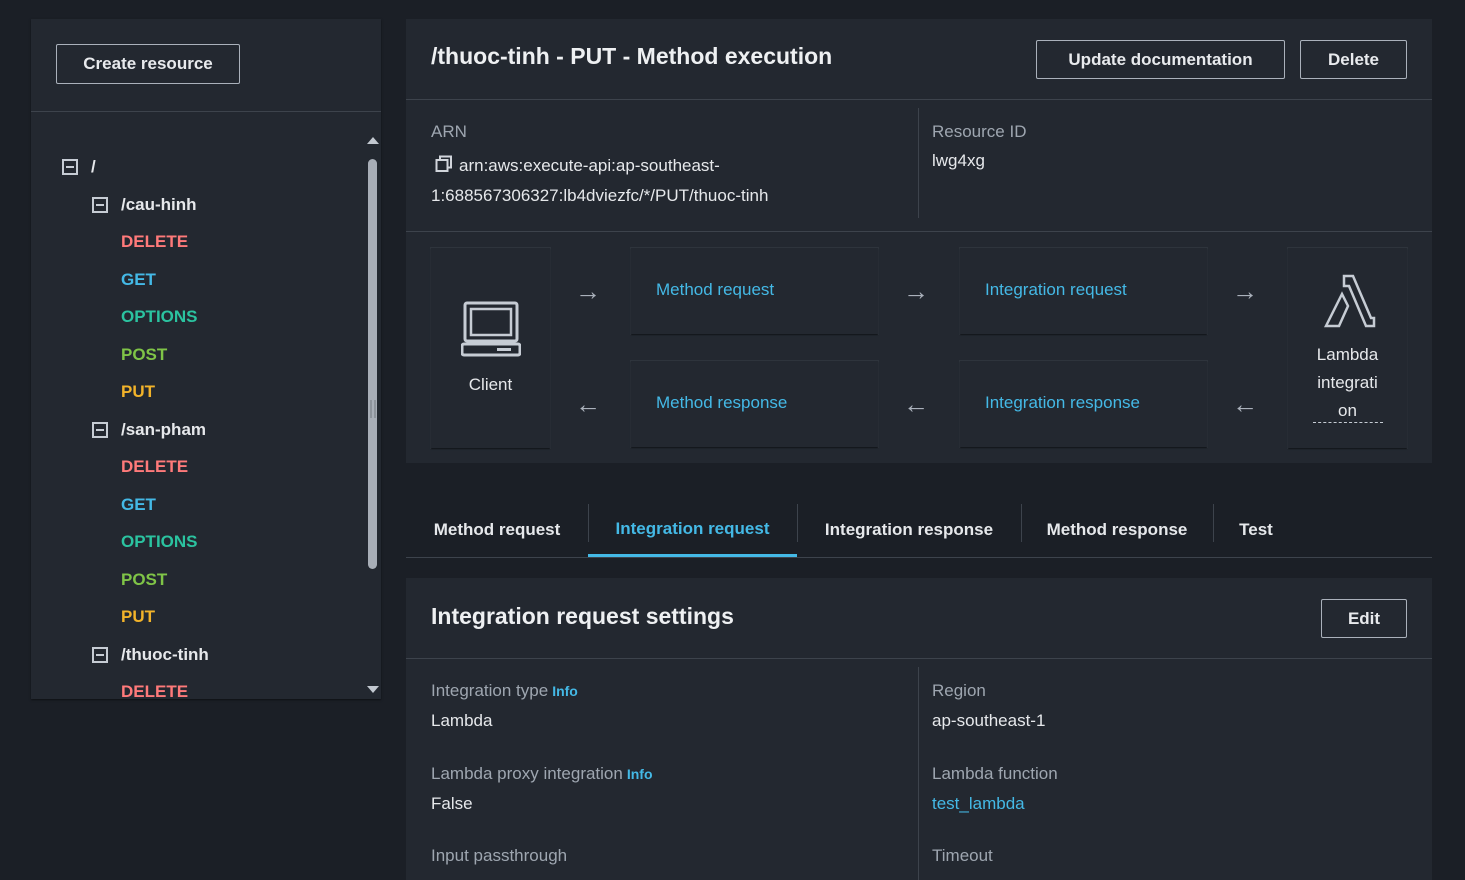 The width and height of the screenshot is (1465, 880). What do you see at coordinates (958, 160) in the screenshot?
I see `resource-id-value: lwg4xg` at bounding box center [958, 160].